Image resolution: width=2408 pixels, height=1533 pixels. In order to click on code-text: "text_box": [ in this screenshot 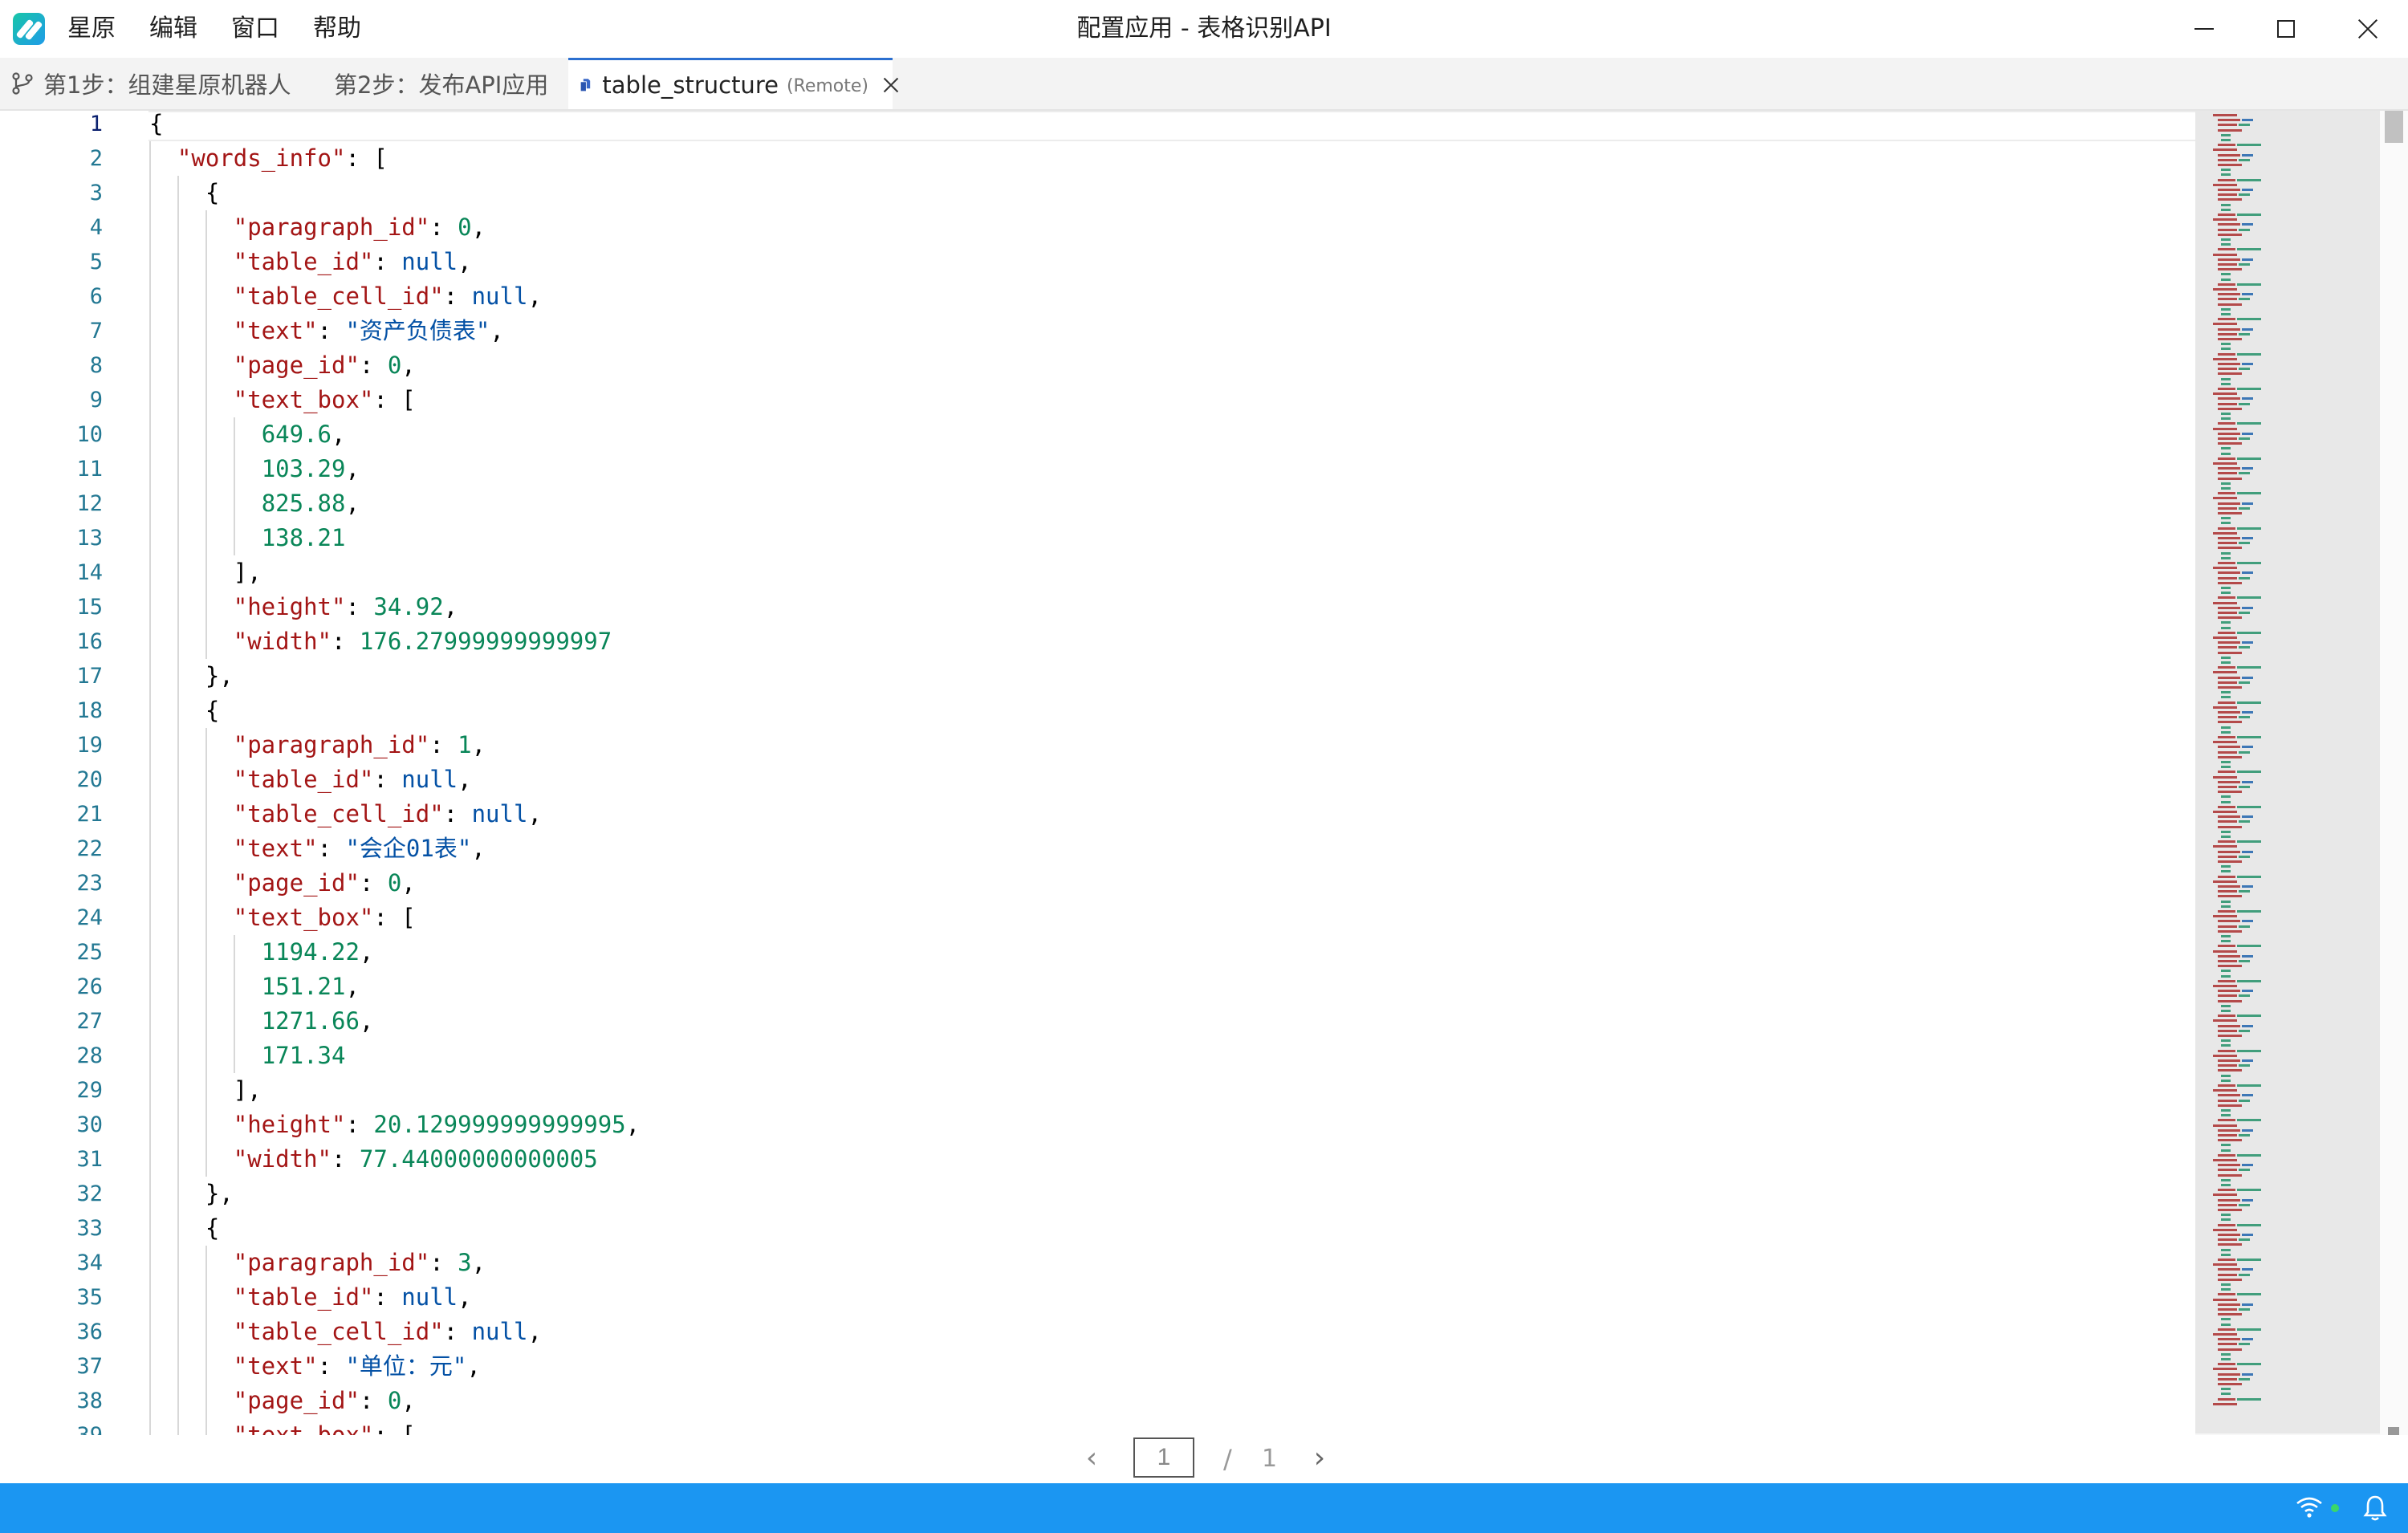, I will do `click(282, 918)`.